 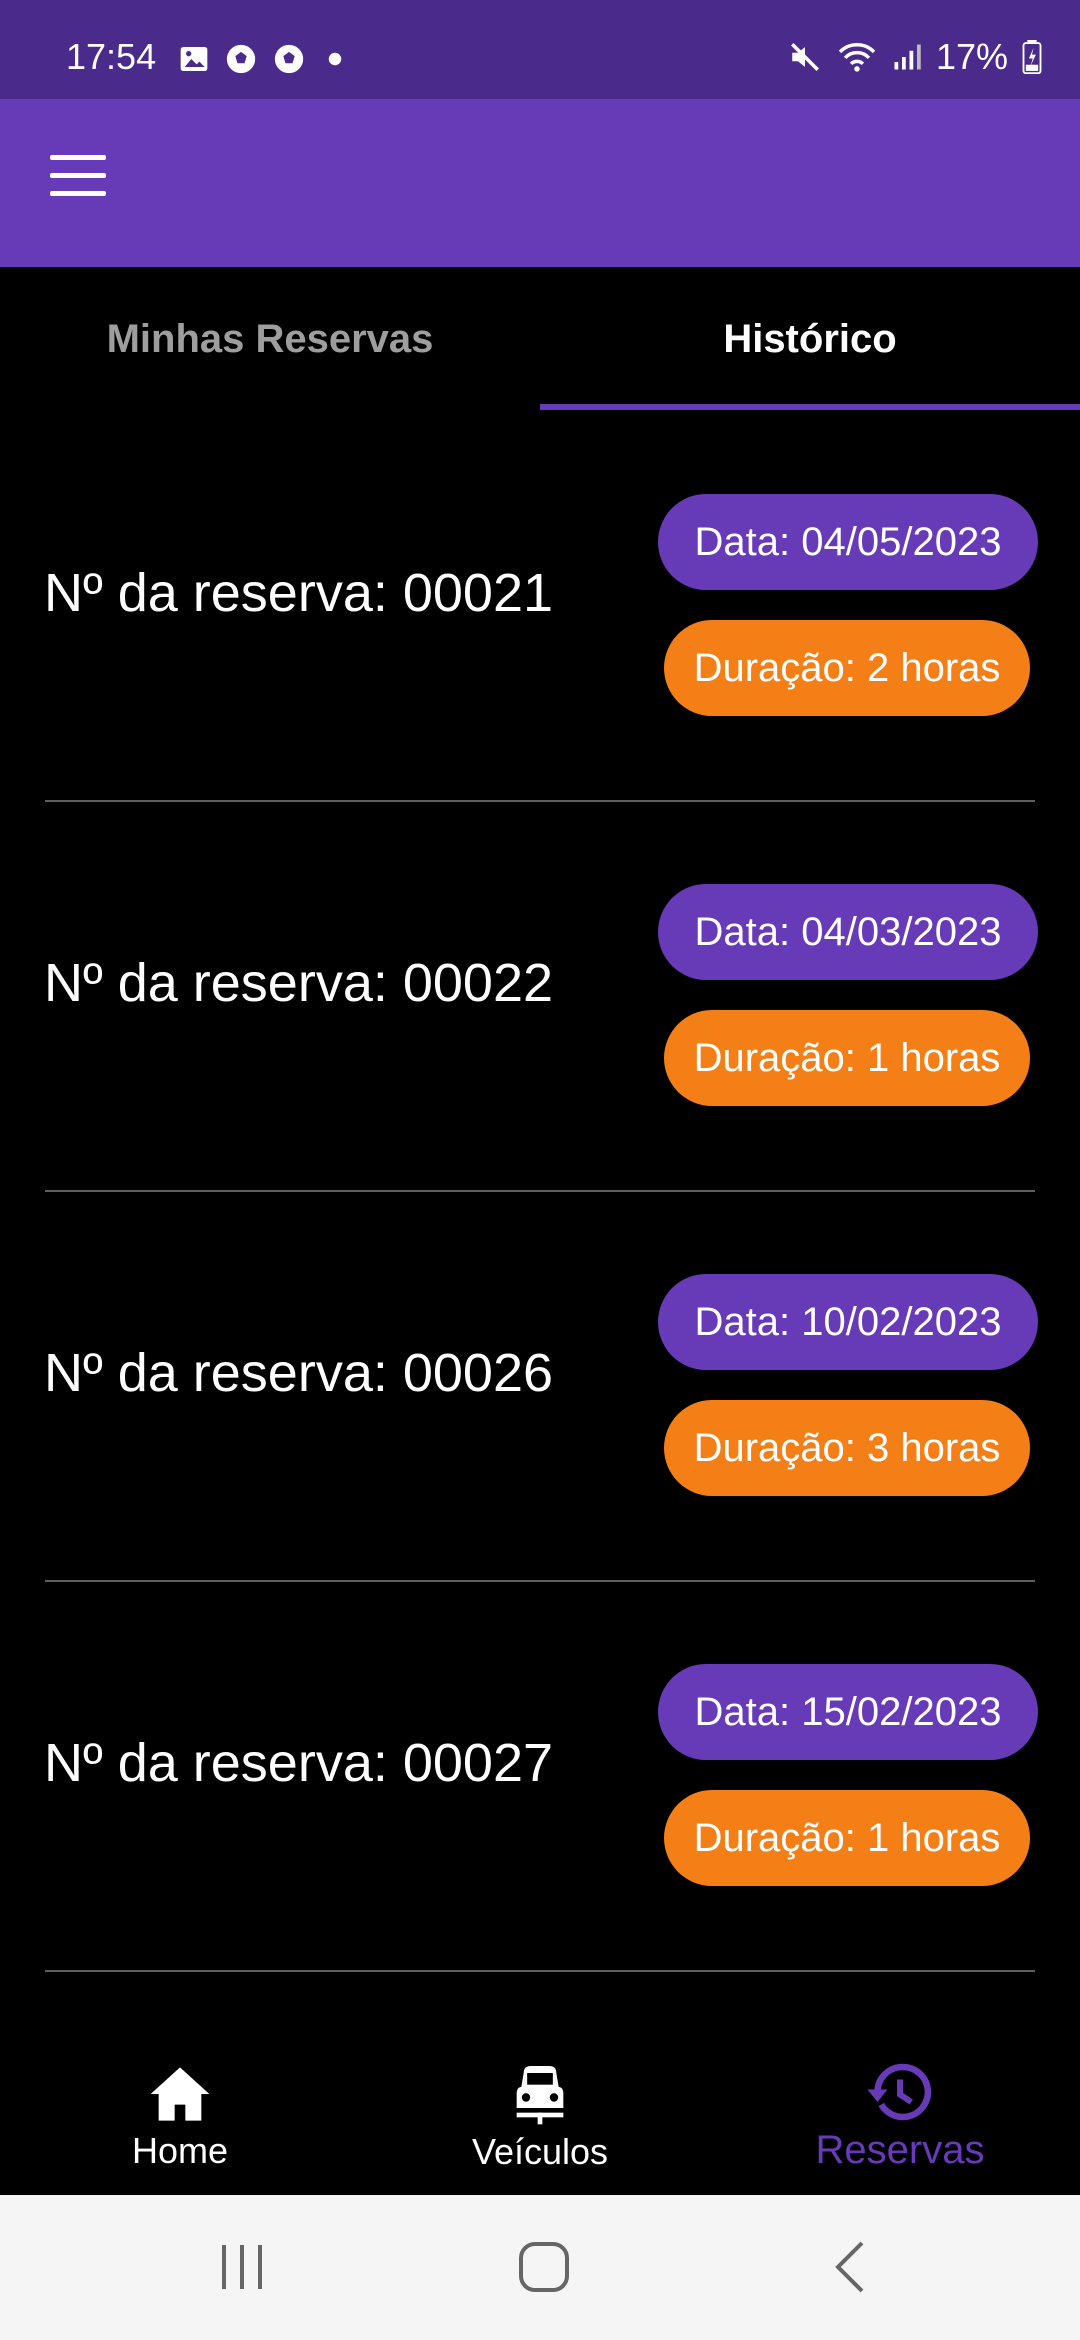 What do you see at coordinates (850, 2267) in the screenshot?
I see `back-icon` at bounding box center [850, 2267].